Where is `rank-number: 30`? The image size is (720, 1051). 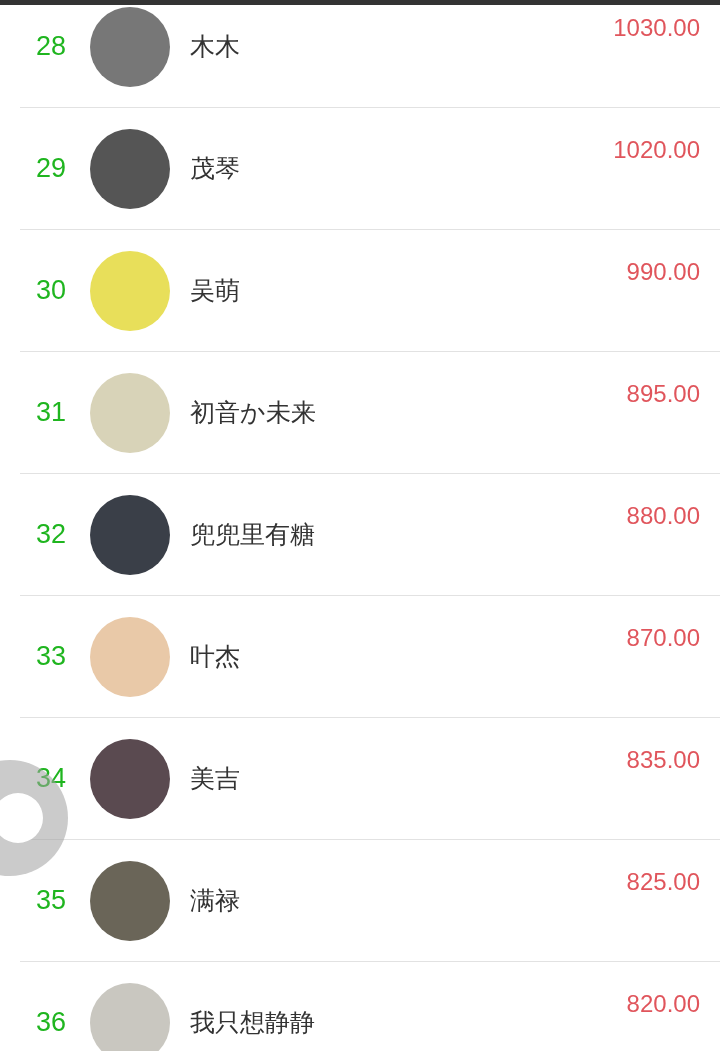
rank-number: 30 is located at coordinates (51, 290).